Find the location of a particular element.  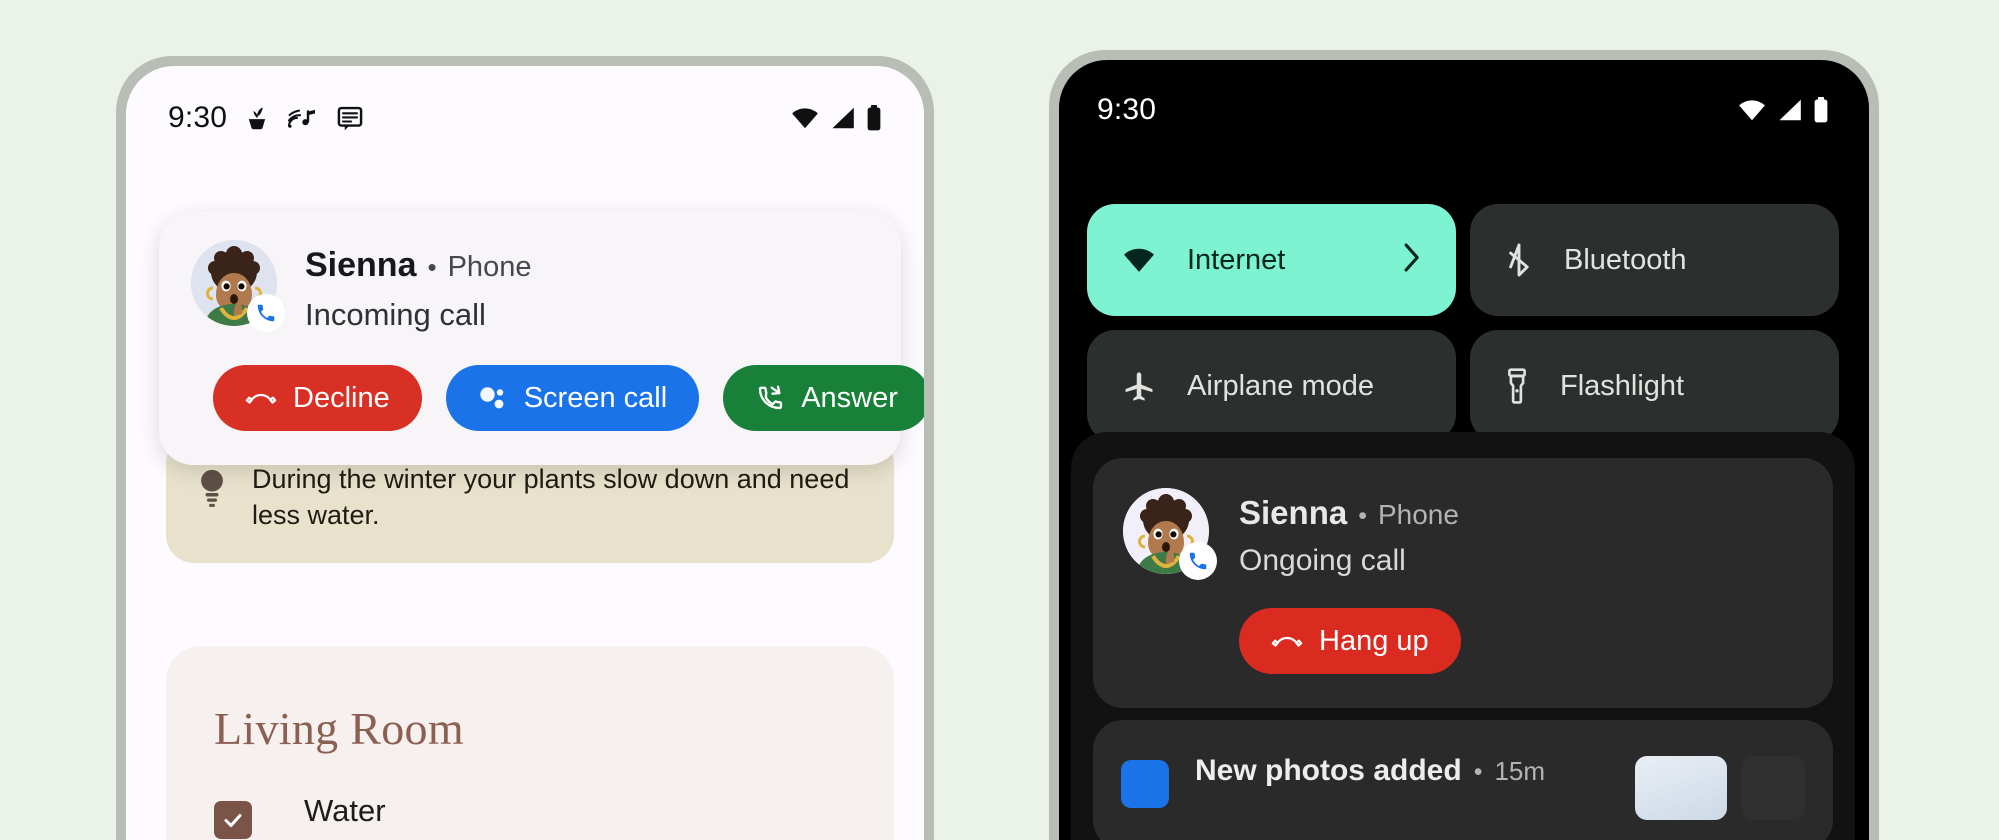

task-row: Water hoya australis is located at coordinates (554, 816).